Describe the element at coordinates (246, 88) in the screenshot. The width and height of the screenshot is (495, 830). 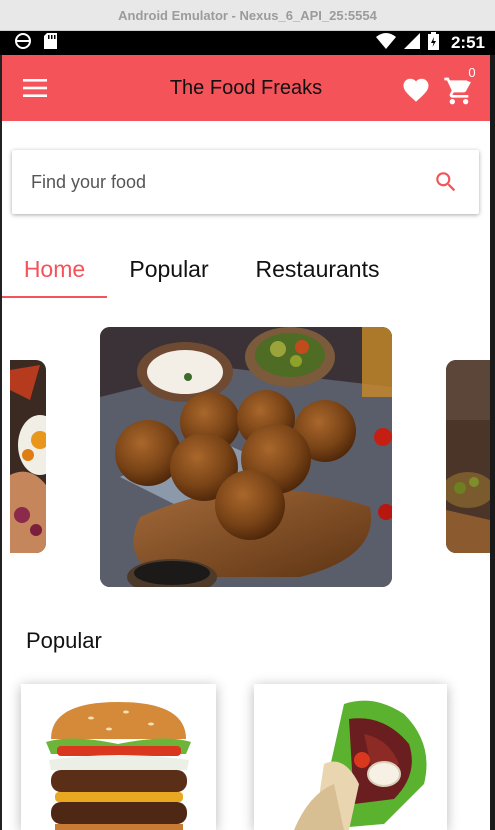
I see `app-bar: The Food Freaks` at that location.